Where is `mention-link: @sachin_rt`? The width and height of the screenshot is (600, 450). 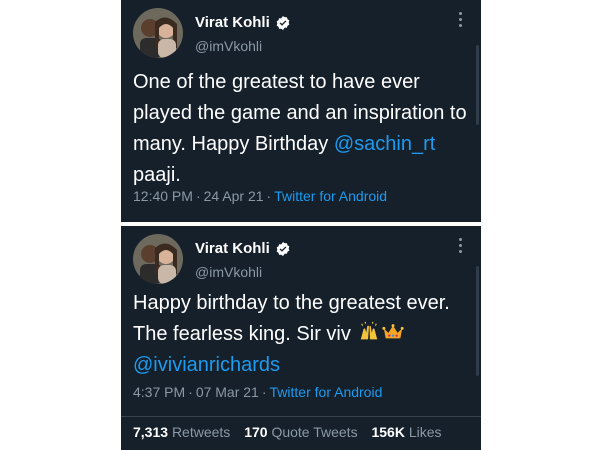 mention-link: @sachin_rt is located at coordinates (384, 144).